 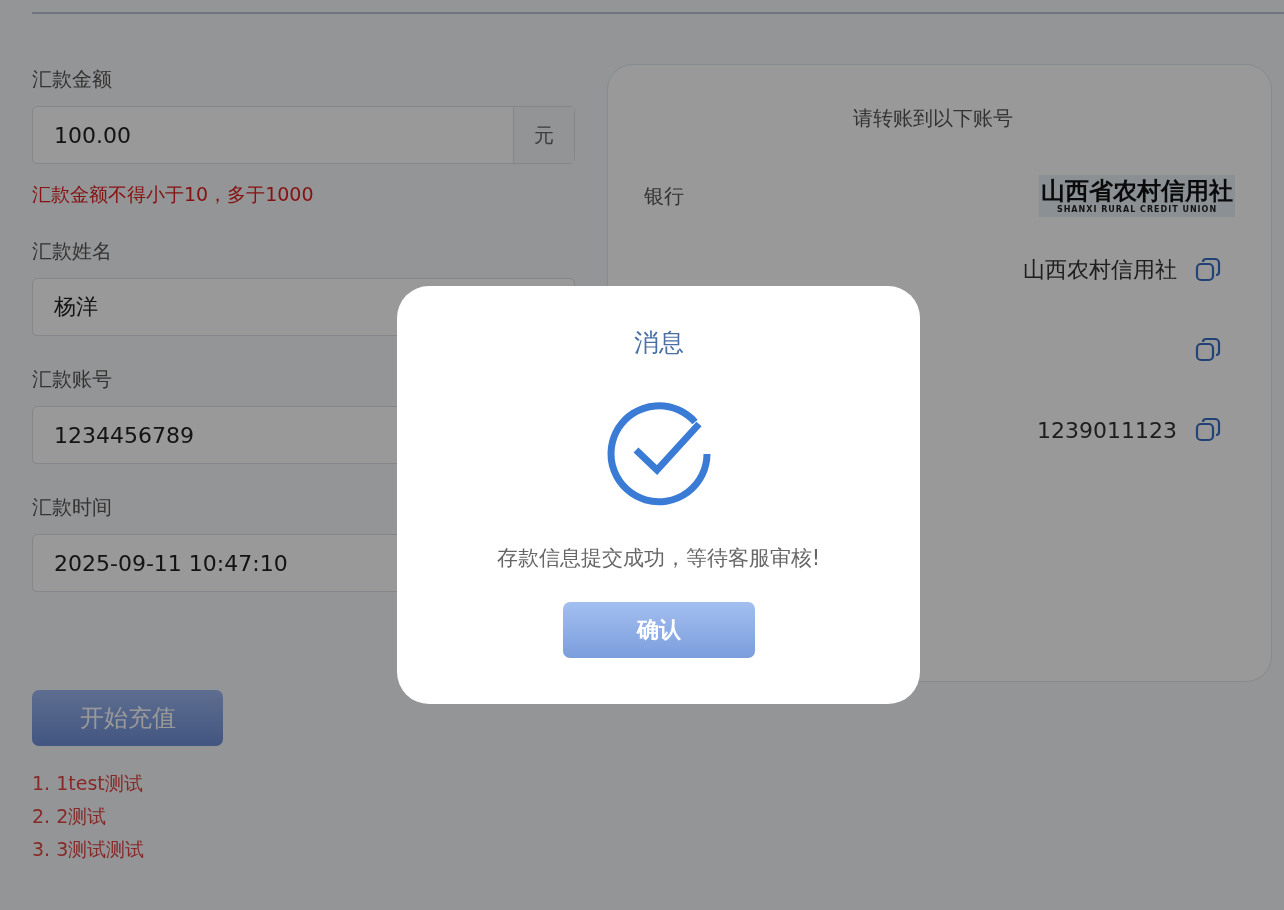 What do you see at coordinates (658, 343) in the screenshot?
I see `dialog-title: 消息` at bounding box center [658, 343].